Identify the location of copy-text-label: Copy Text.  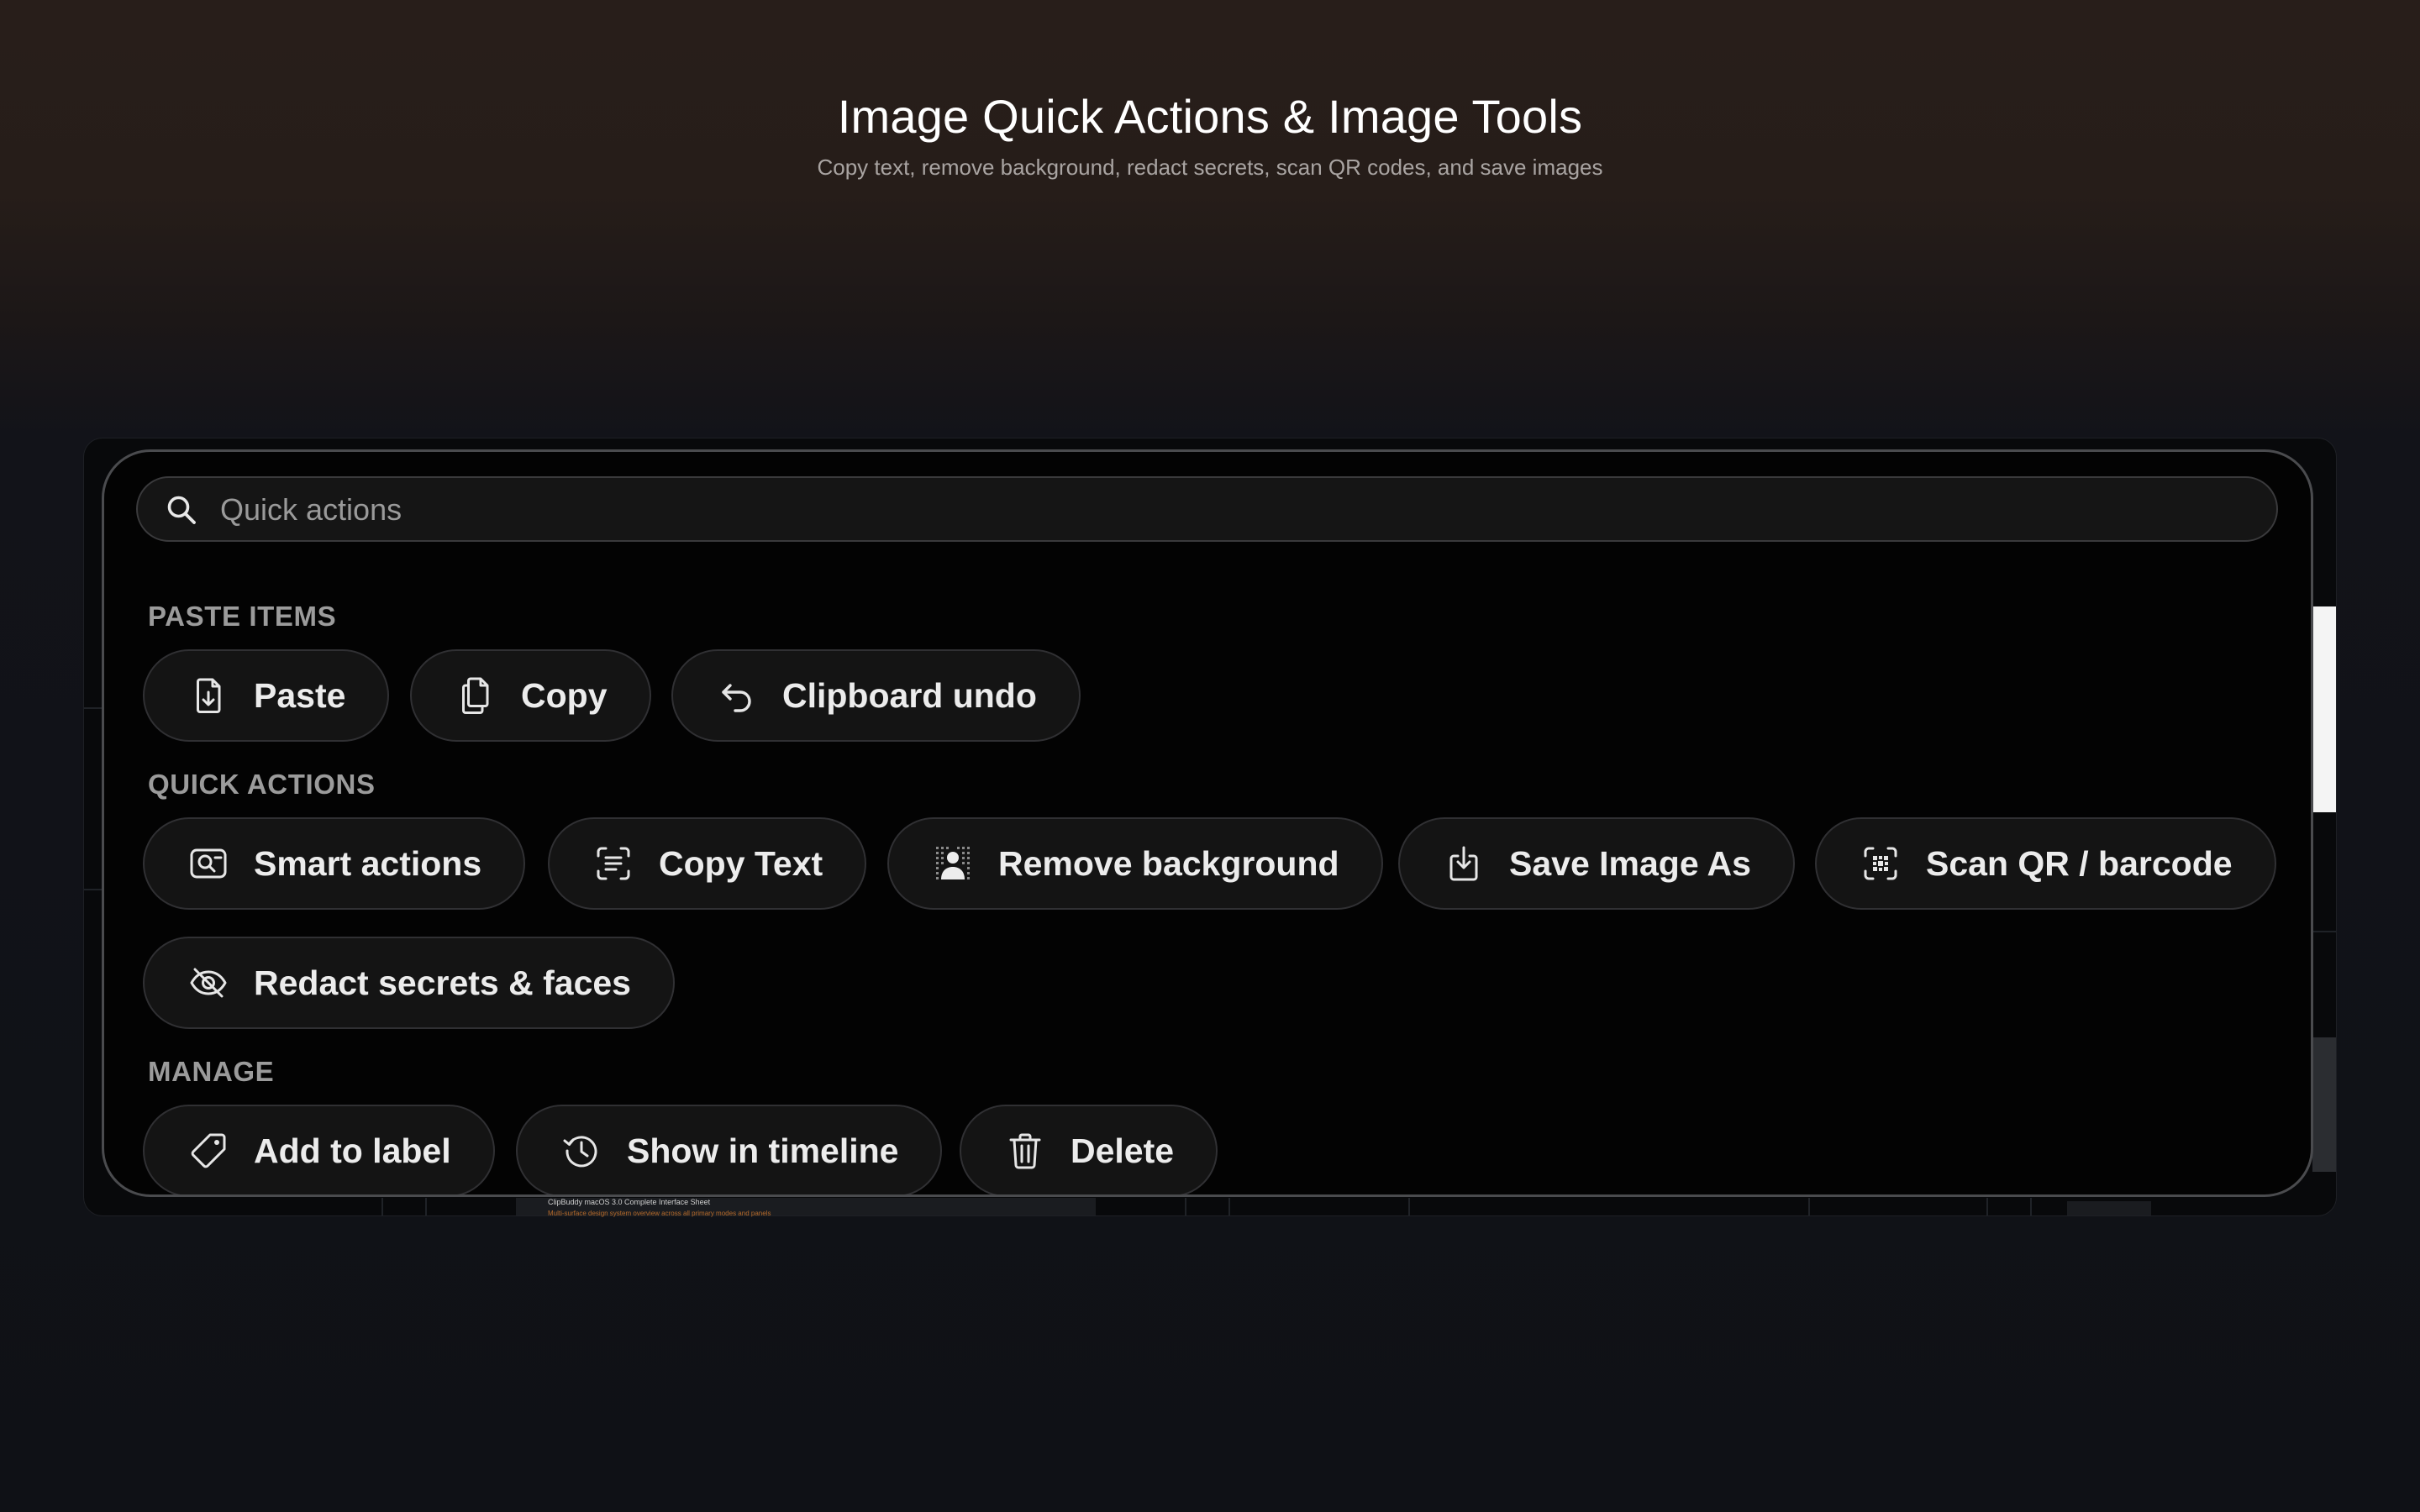
(741, 863).